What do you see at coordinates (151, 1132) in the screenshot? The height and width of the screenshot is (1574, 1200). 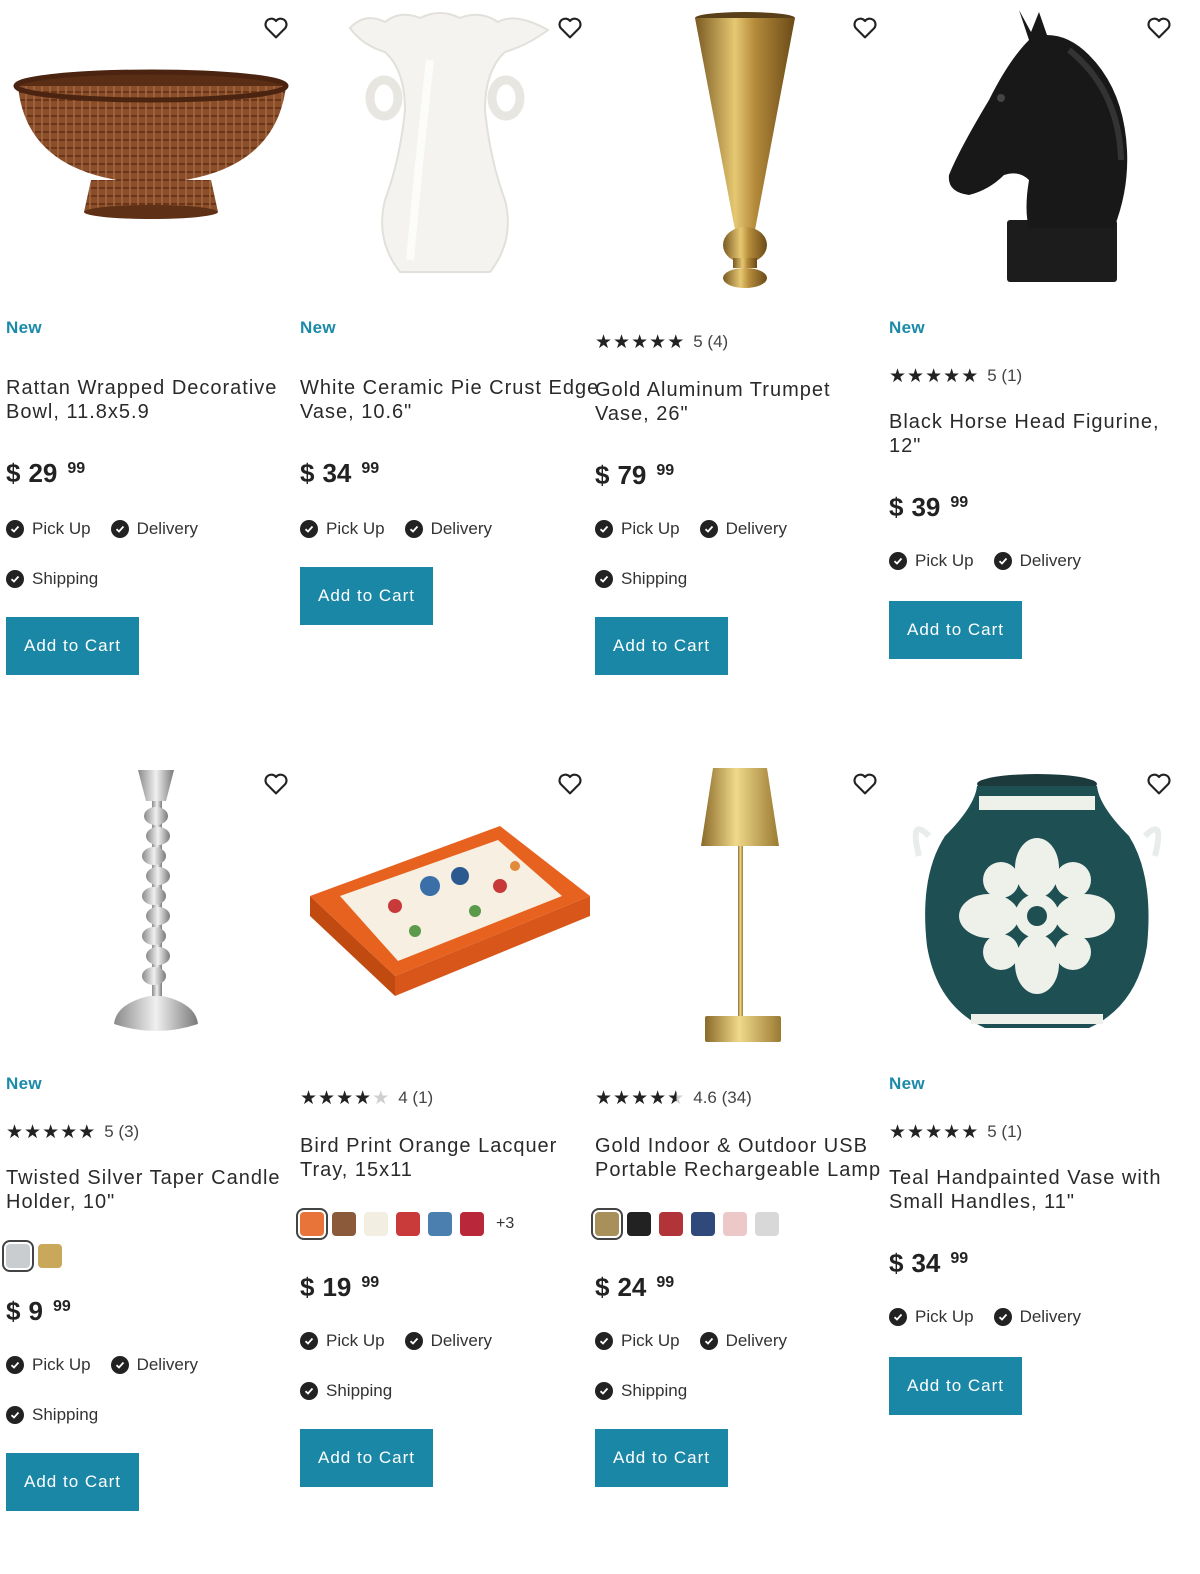 I see `product-rating: ★ ★ ★ ★ ★ 5 (3)` at bounding box center [151, 1132].